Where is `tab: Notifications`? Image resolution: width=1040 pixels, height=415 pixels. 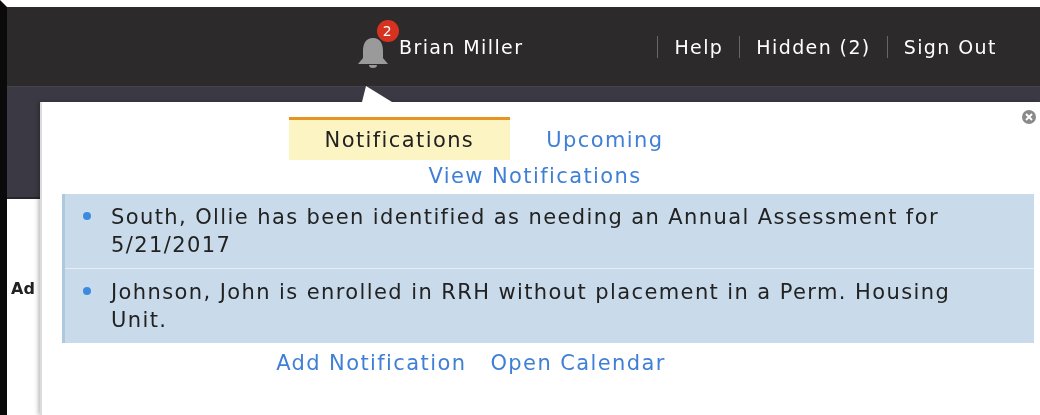
tab: Notifications is located at coordinates (399, 138).